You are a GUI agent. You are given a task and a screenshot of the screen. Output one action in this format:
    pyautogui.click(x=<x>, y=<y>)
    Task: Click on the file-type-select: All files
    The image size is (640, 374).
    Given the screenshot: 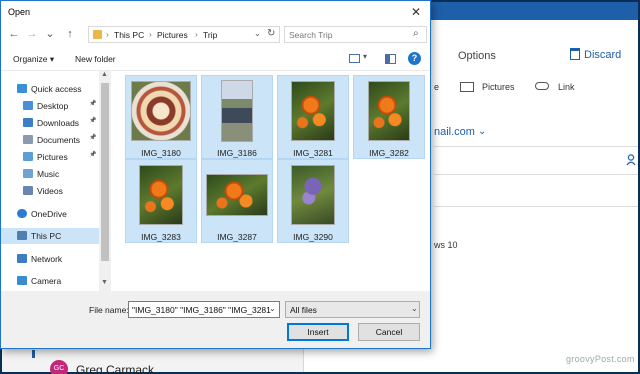 What is the action you would take?
    pyautogui.click(x=352, y=309)
    